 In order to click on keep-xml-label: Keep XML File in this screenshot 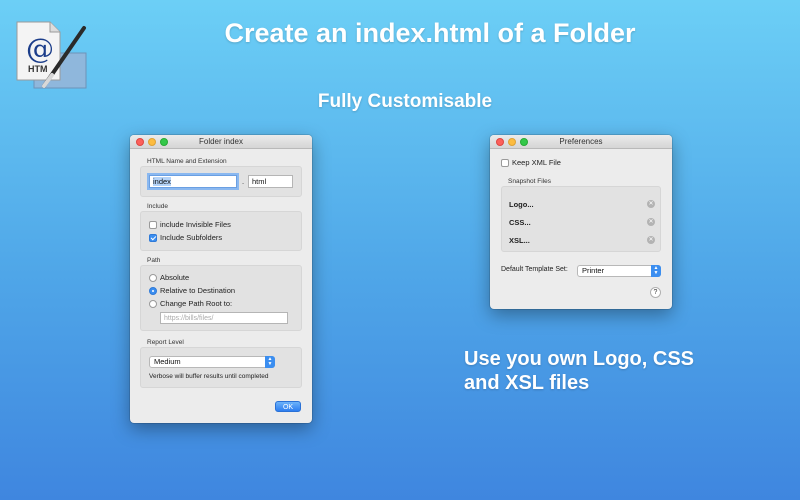, I will do `click(536, 162)`.